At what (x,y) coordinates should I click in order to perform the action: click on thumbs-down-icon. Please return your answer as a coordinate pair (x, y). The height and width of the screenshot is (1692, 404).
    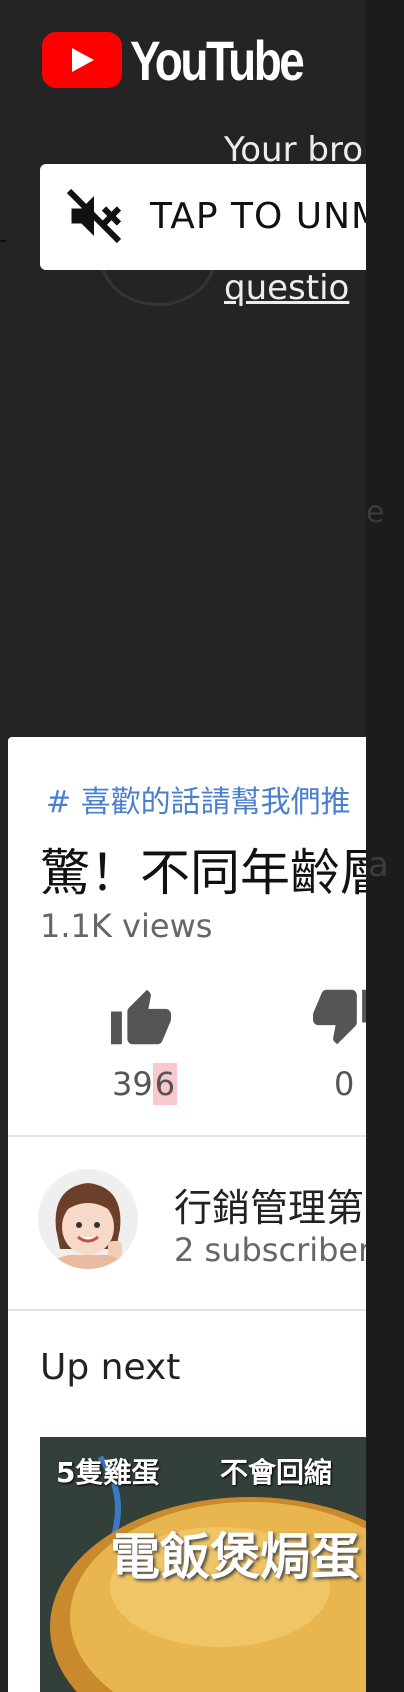
    Looking at the image, I should click on (338, 1017).